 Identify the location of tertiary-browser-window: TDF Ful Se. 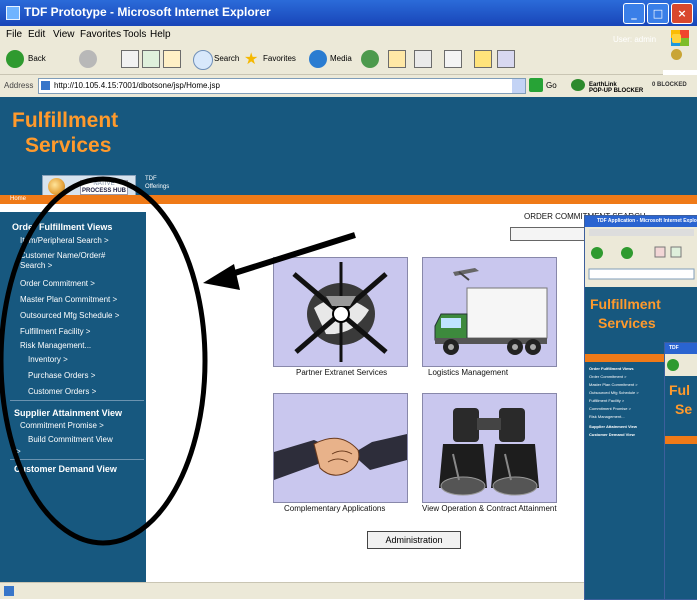
(680, 471).